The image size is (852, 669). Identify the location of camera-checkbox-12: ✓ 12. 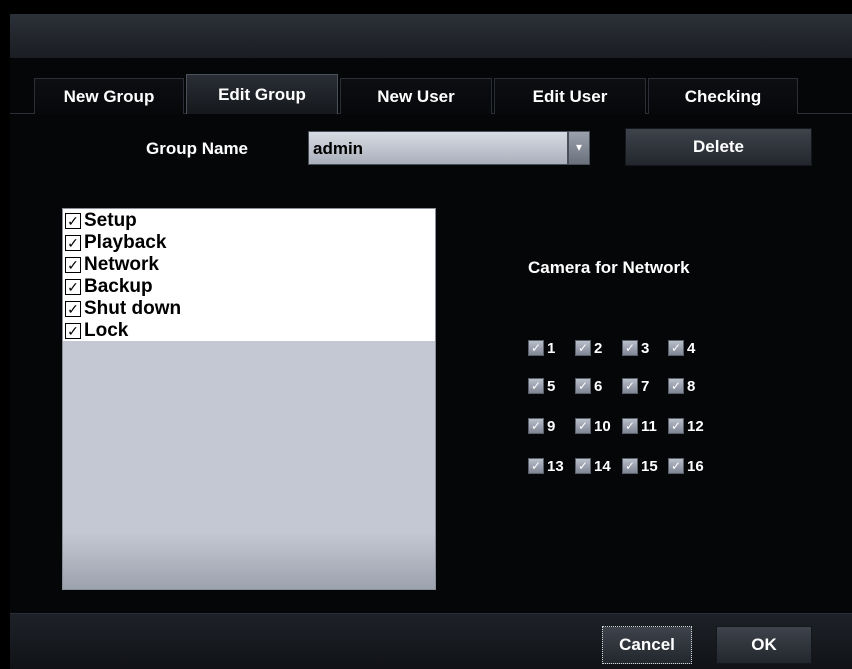
(686, 426).